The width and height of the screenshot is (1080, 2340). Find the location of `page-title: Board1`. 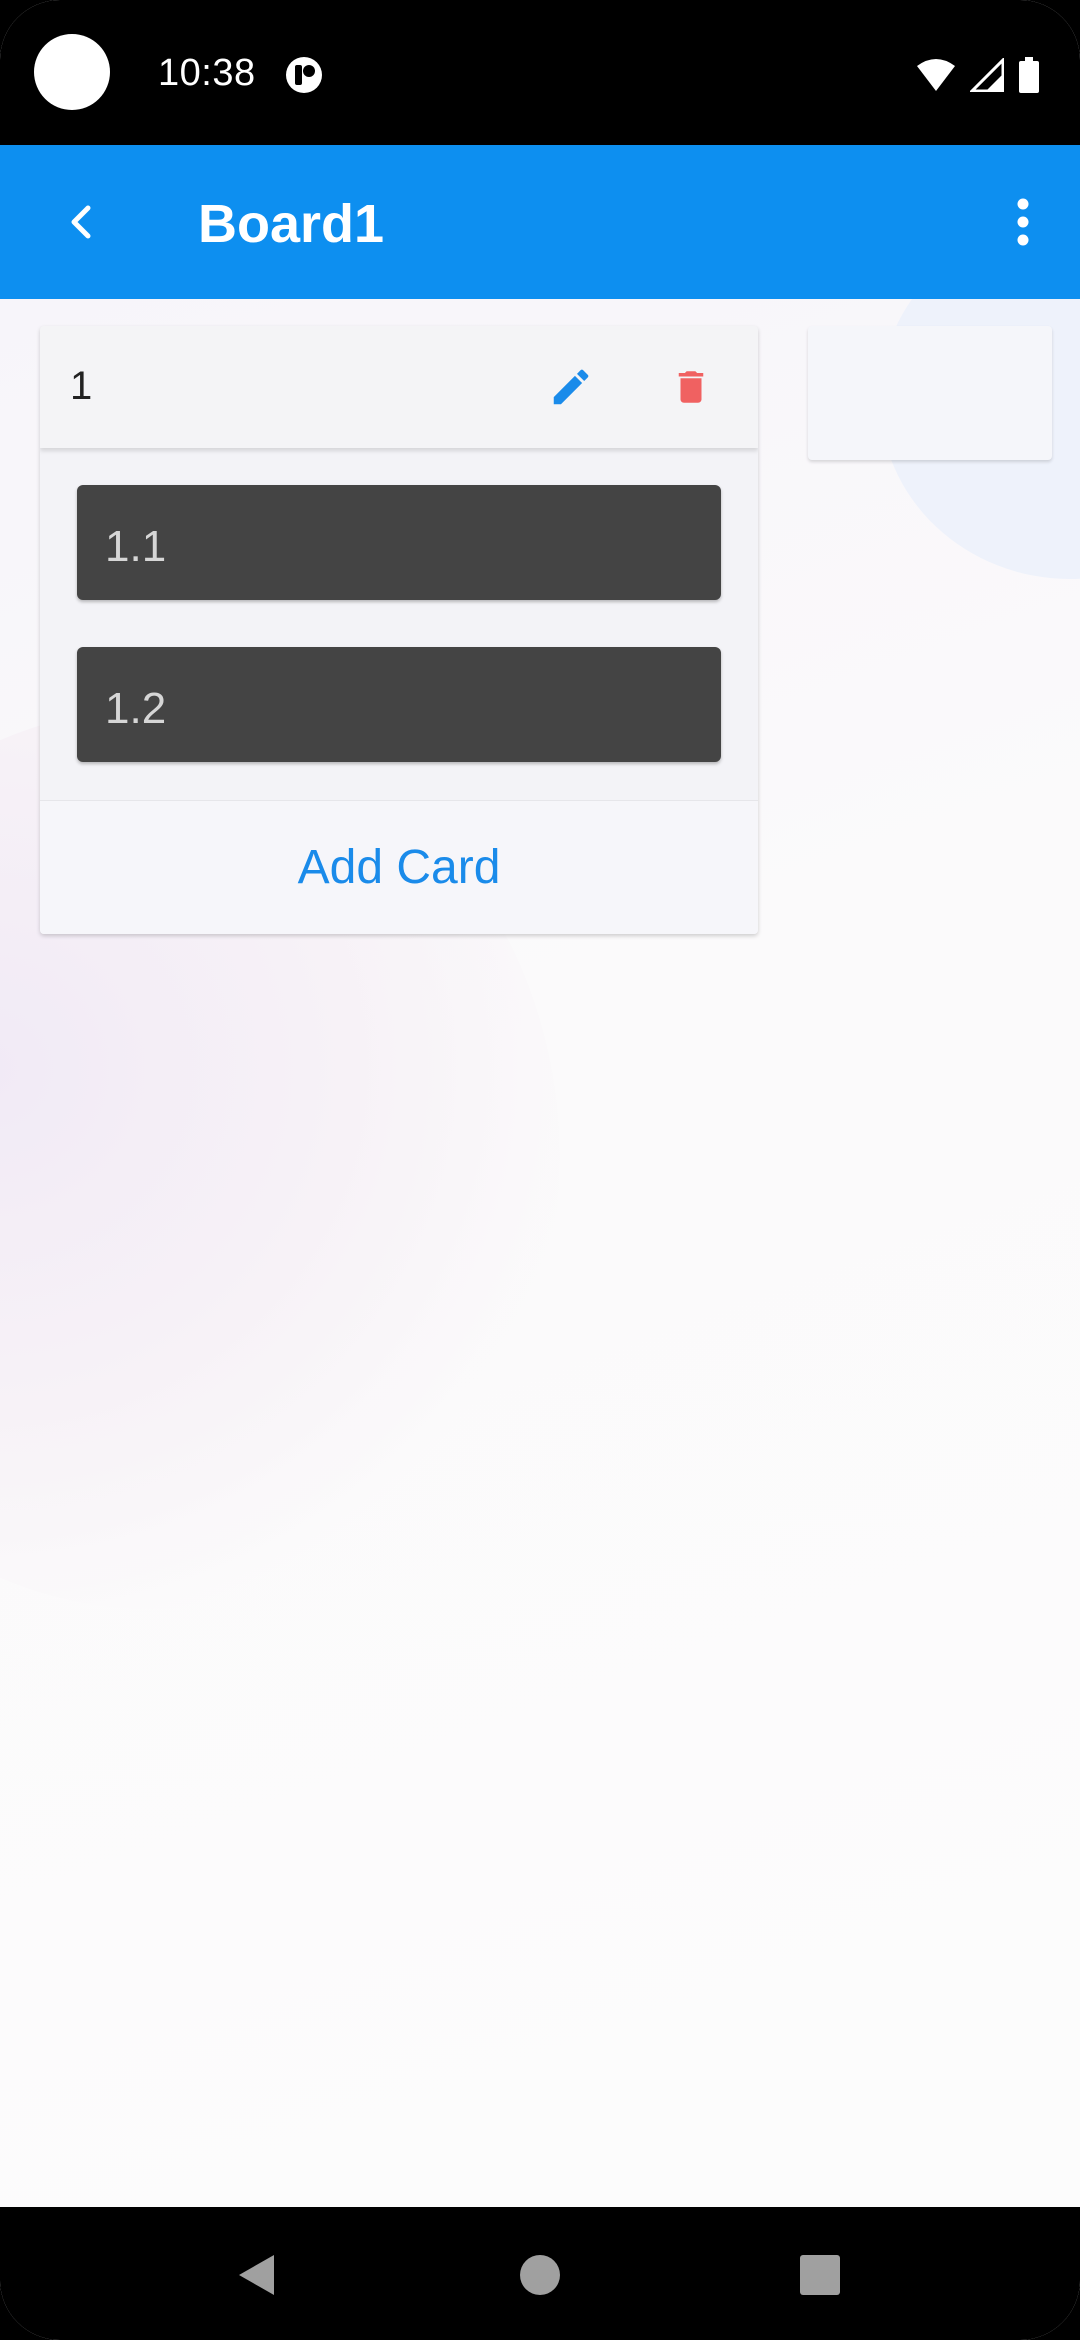

page-title: Board1 is located at coordinates (291, 224).